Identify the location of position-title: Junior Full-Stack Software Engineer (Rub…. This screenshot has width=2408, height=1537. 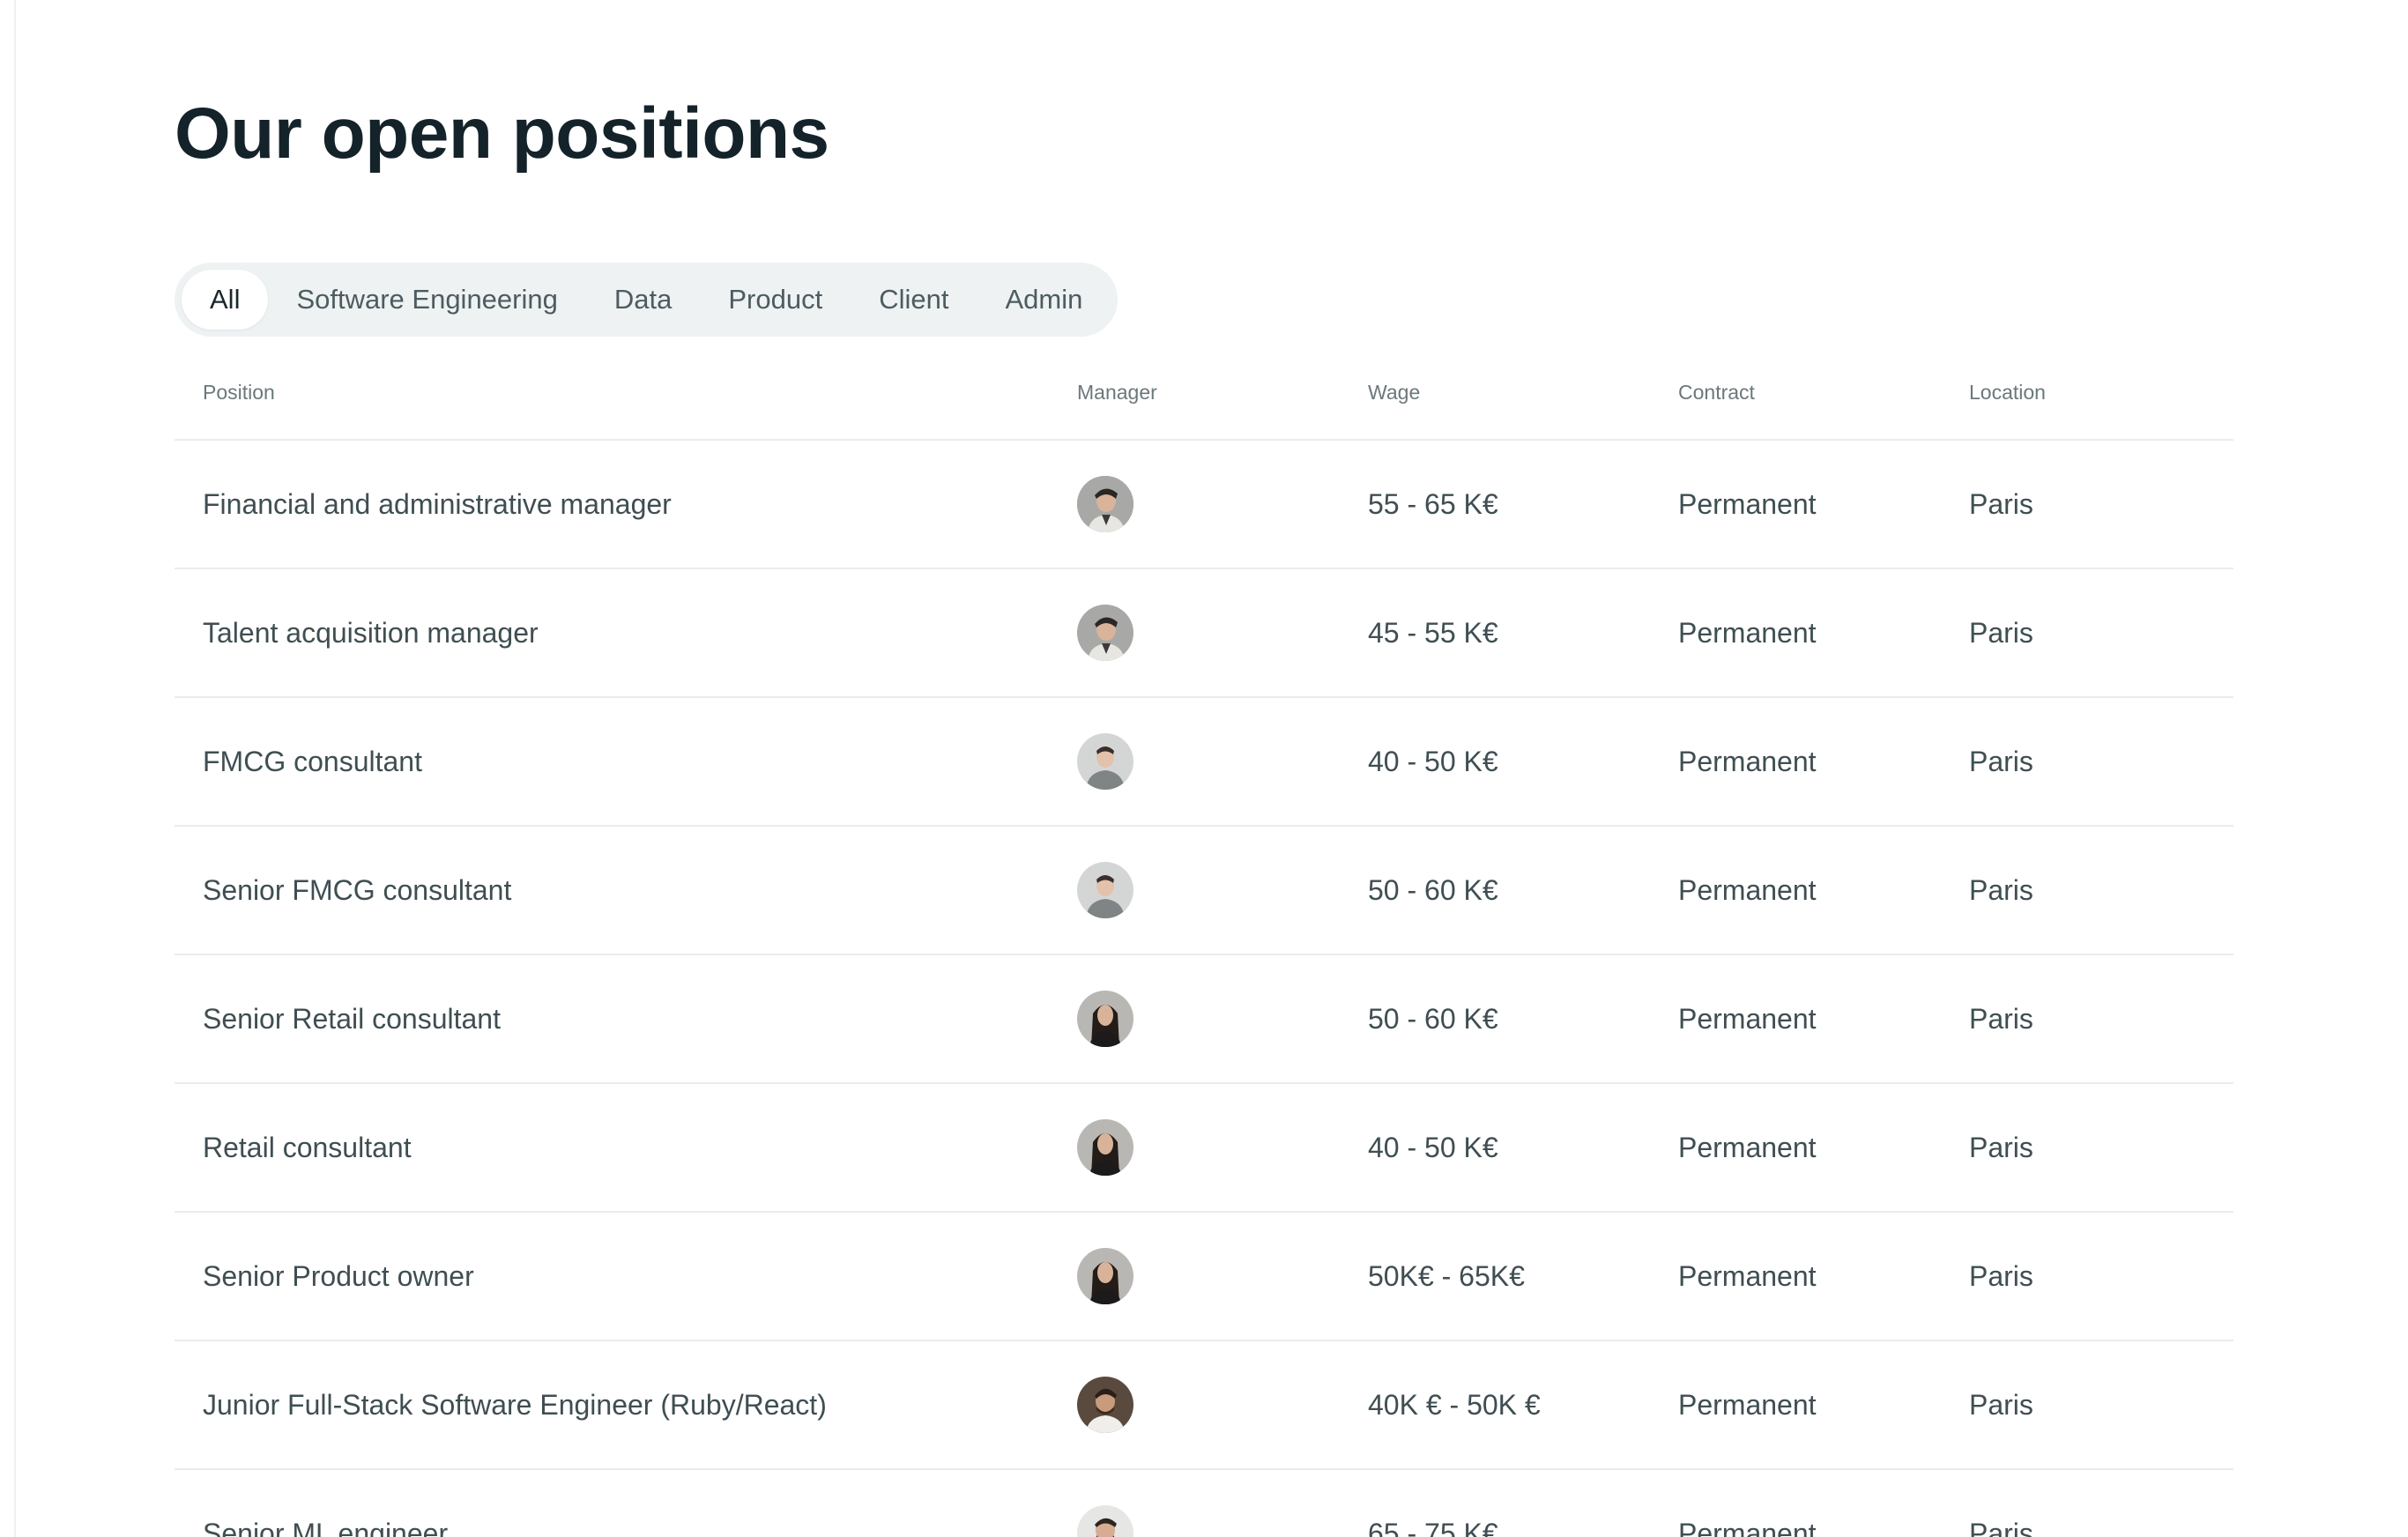
(515, 1404).